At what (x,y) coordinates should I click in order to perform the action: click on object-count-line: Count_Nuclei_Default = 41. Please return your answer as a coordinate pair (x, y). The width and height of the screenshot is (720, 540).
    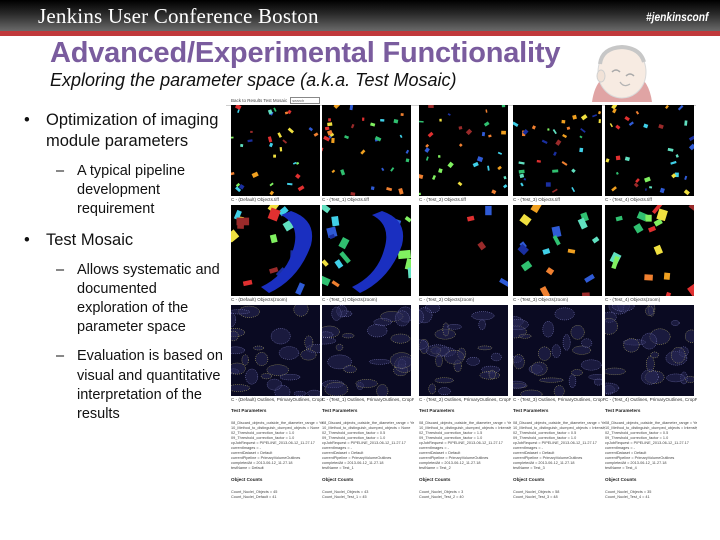
    Looking at the image, I should click on (254, 497).